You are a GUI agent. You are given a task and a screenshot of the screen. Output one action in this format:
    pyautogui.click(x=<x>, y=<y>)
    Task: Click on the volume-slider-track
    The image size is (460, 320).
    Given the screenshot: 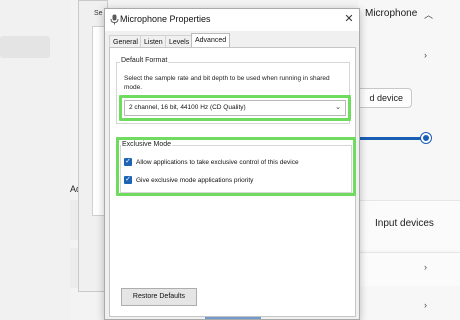 What is the action you would take?
    pyautogui.click(x=393, y=138)
    